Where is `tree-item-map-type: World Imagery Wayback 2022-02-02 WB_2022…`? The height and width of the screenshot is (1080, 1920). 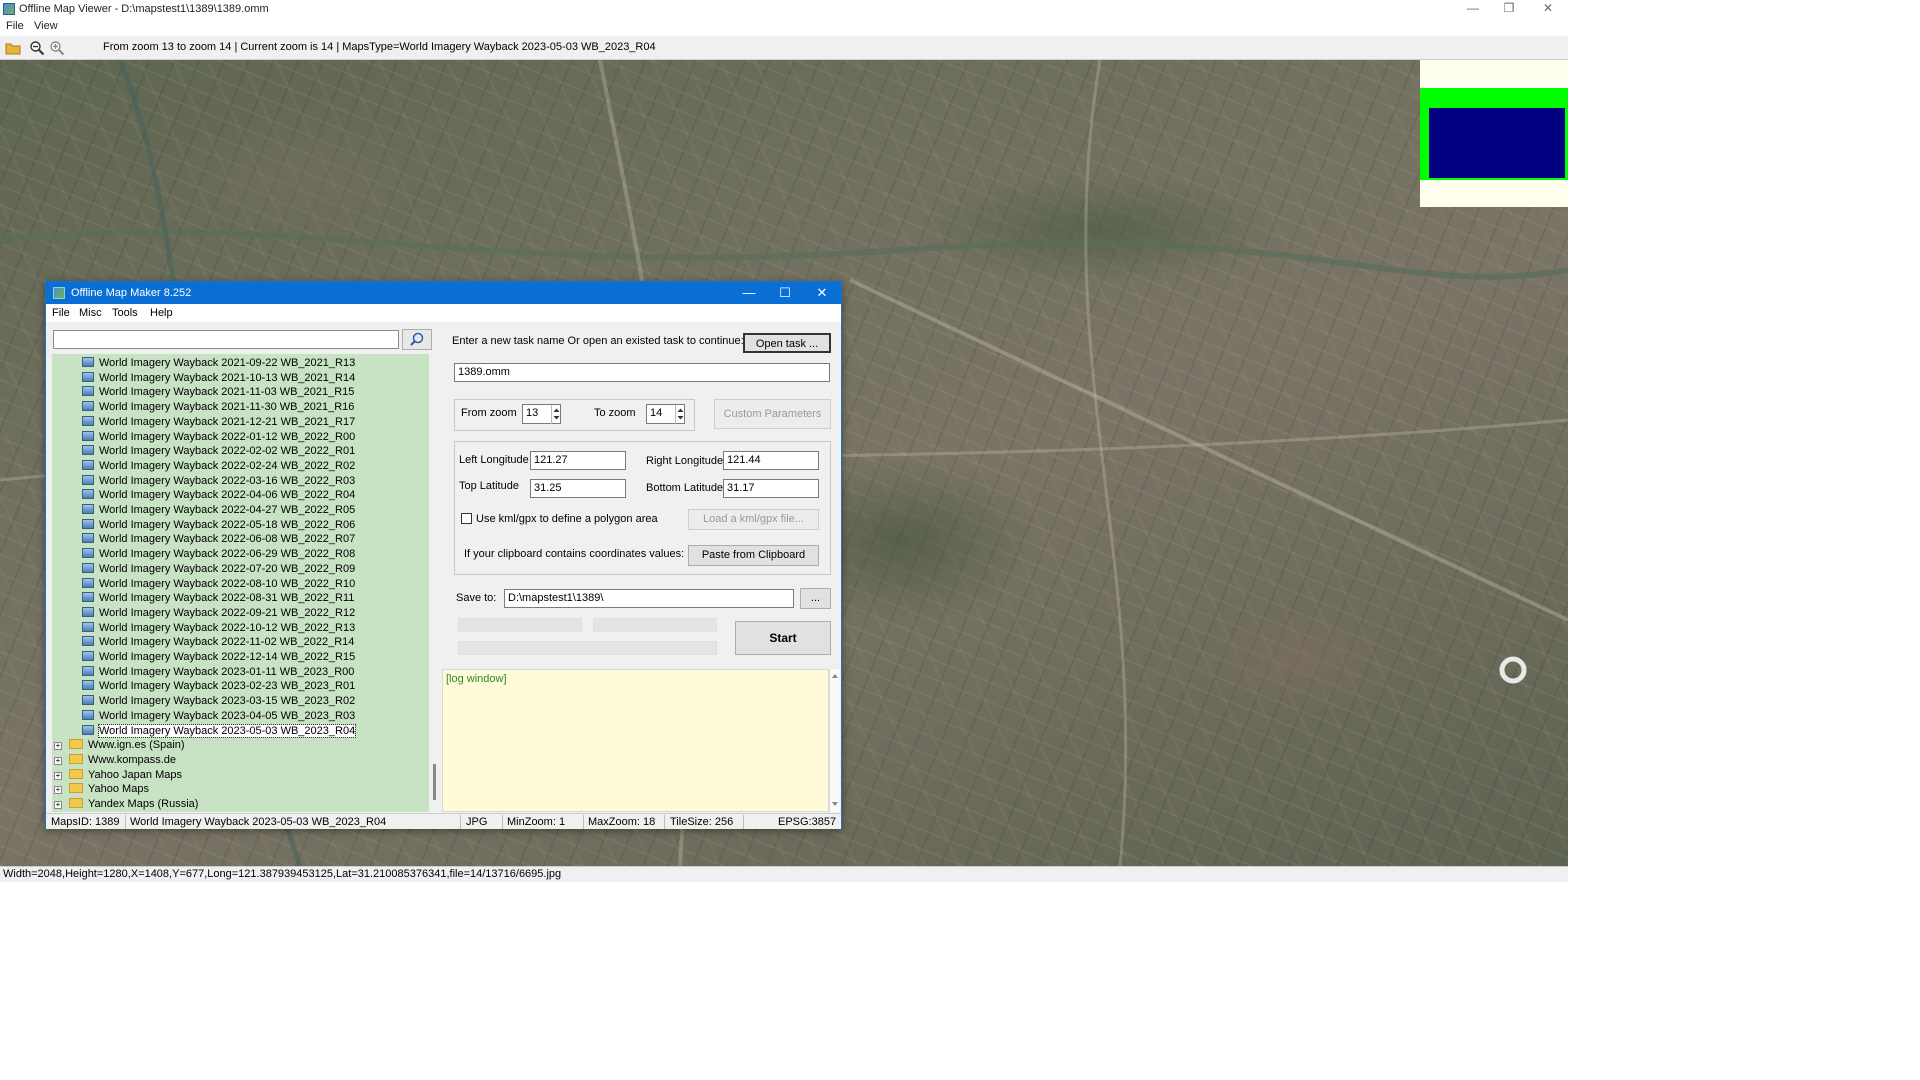
tree-item-map-type: World Imagery Wayback 2022-02-02 WB_2022… is located at coordinates (218, 451).